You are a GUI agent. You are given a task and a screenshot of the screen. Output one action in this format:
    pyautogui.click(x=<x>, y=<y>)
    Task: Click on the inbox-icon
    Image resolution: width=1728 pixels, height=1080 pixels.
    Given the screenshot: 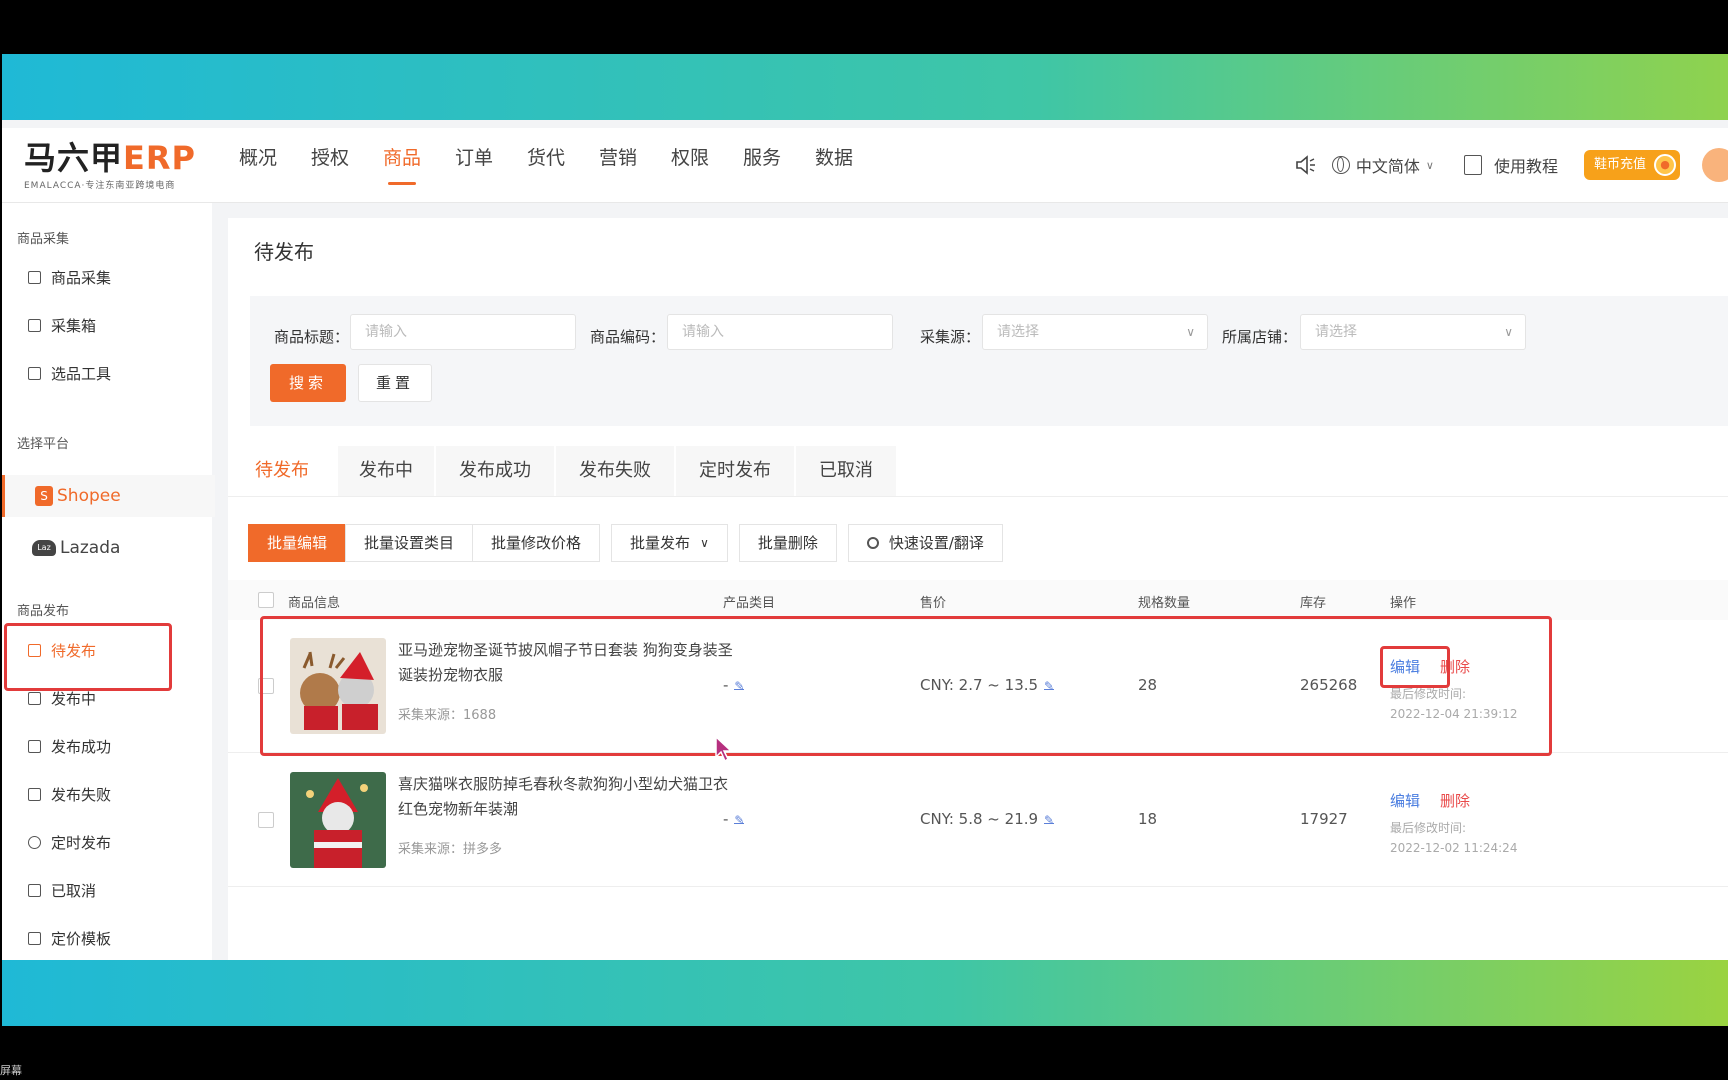 What is the action you would take?
    pyautogui.click(x=34, y=325)
    